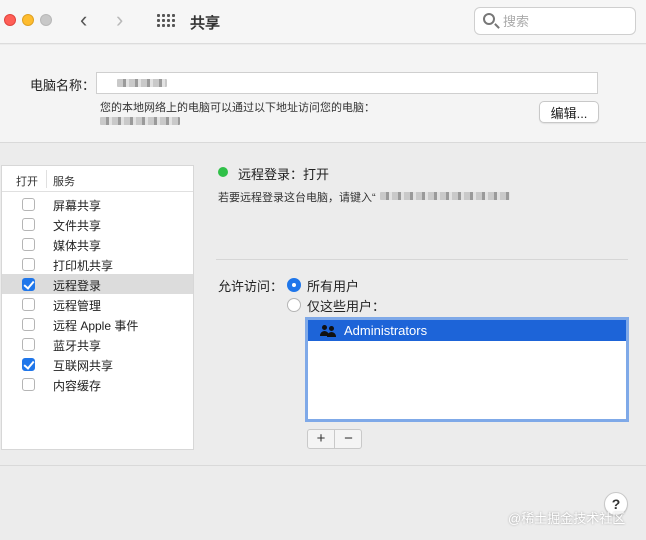  Describe the element at coordinates (10, 20) in the screenshot. I see `close-window-button` at that location.